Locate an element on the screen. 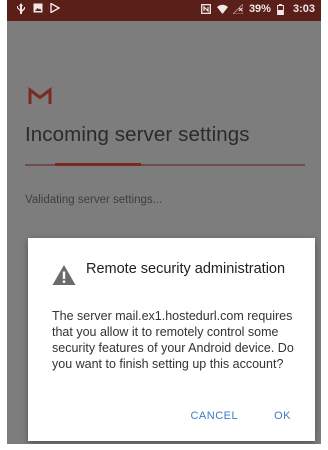 Image resolution: width=328 pixels, height=450 pixels. progress-indicator is located at coordinates (98, 164).